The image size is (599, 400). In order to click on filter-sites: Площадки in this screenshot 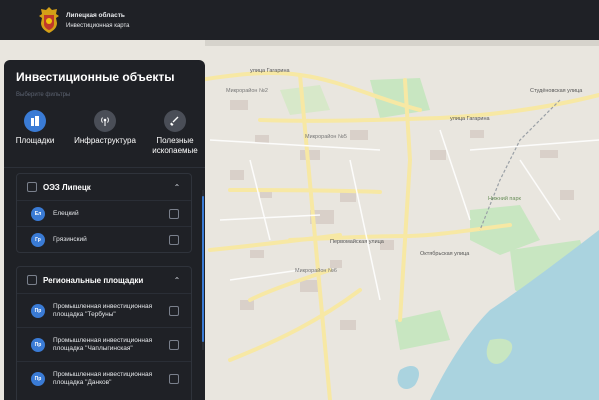, I will do `click(37, 128)`.